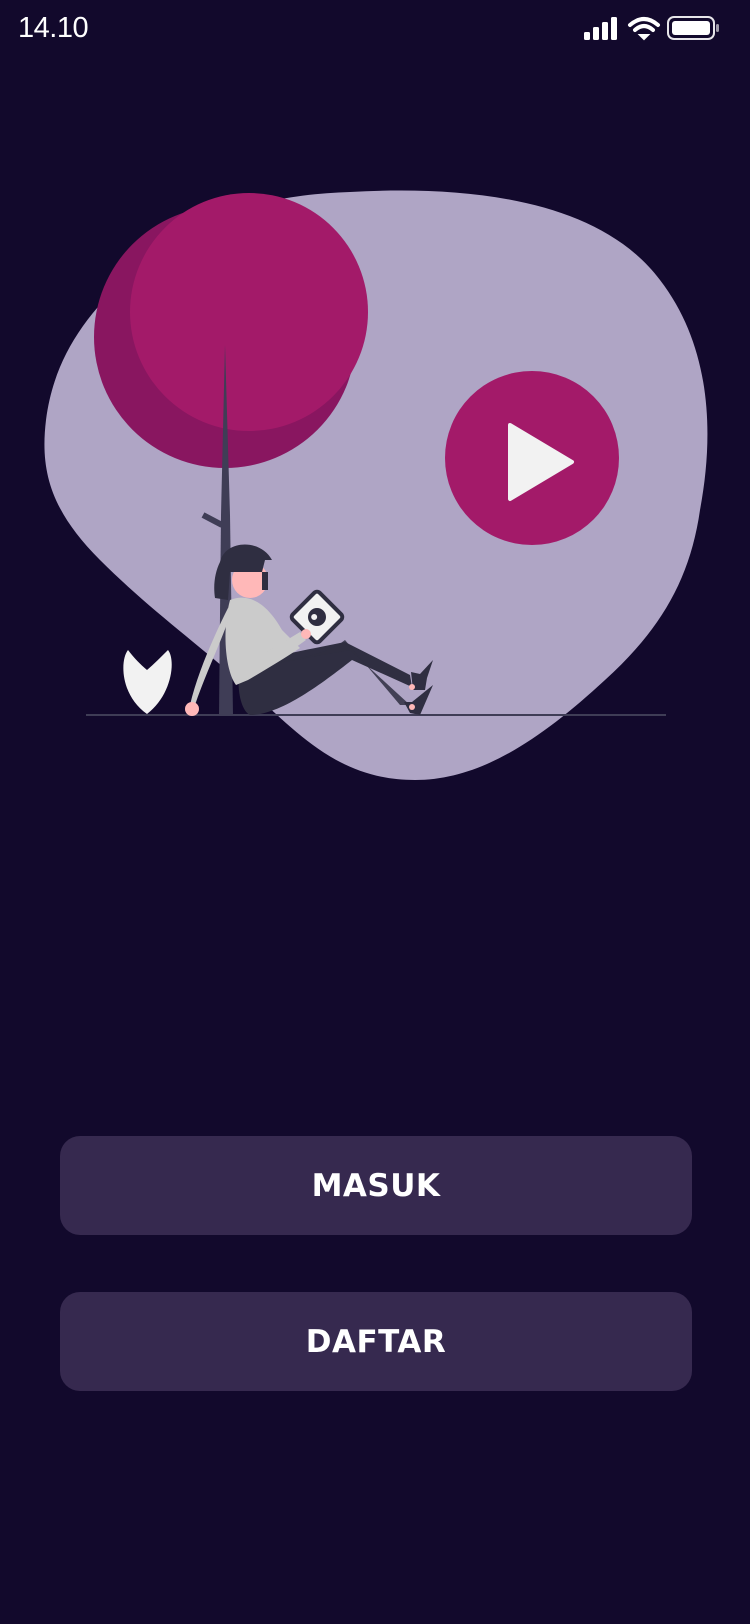  I want to click on leaf-icon, so click(147, 682).